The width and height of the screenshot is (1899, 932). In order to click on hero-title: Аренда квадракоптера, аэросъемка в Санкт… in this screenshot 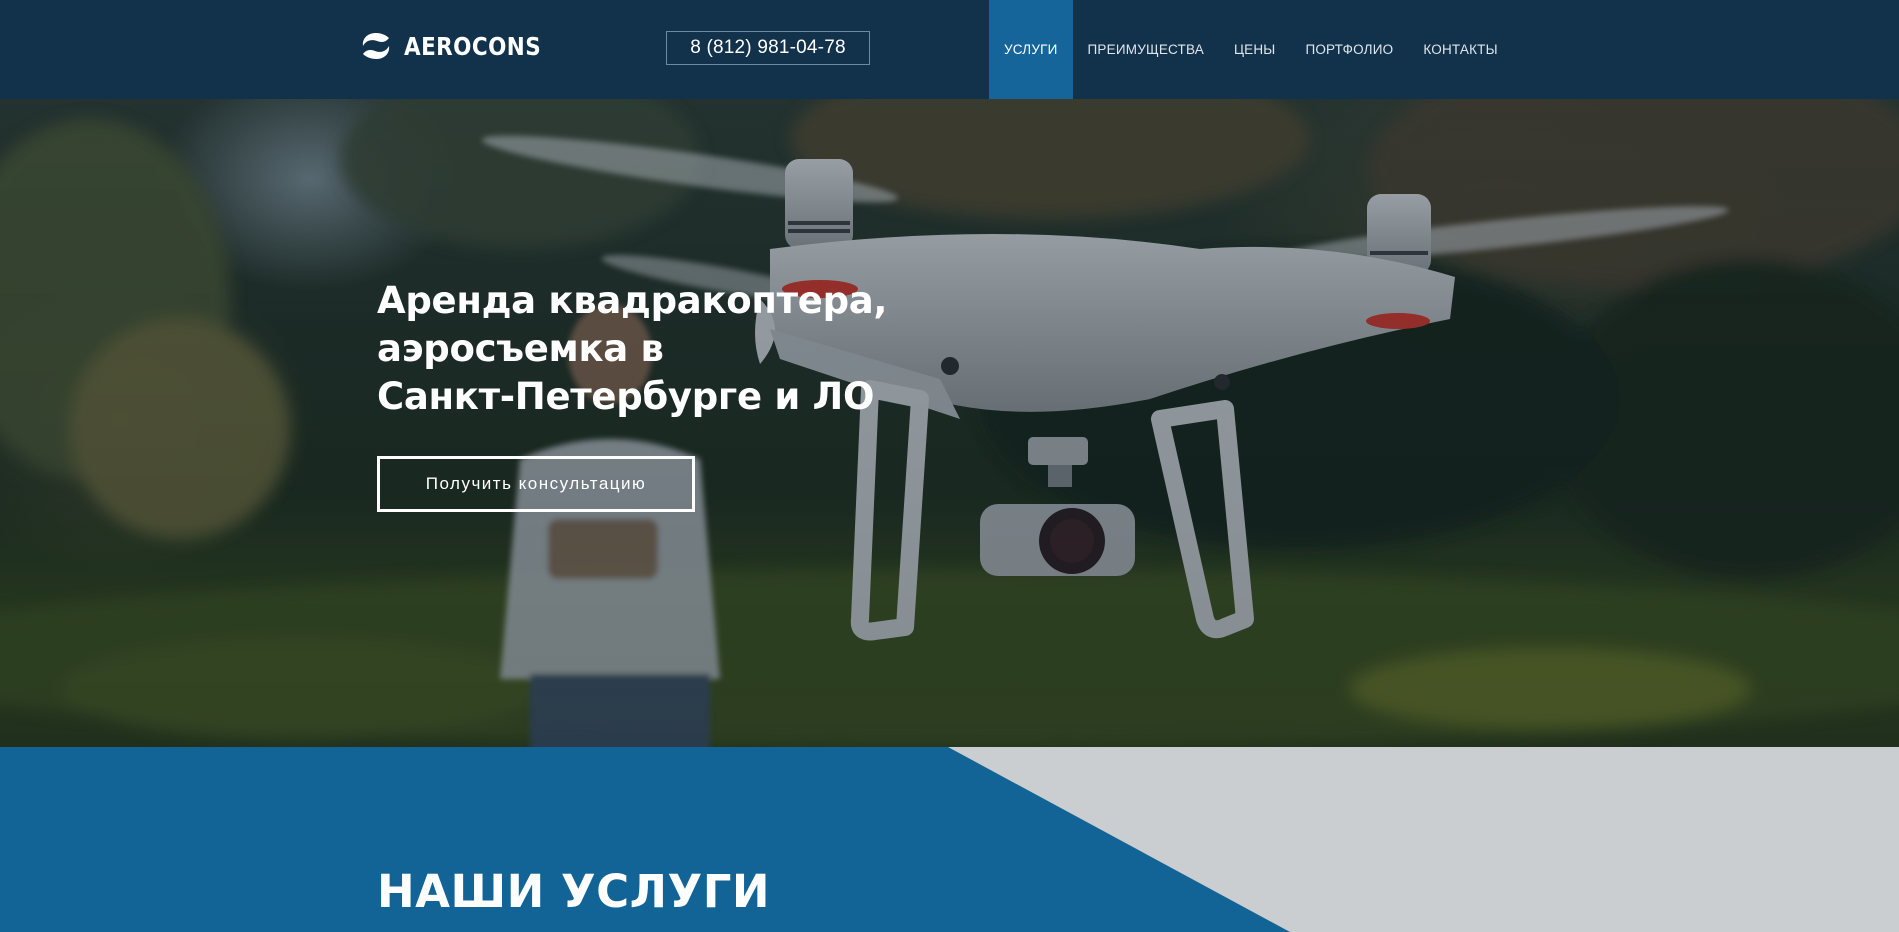, I will do `click(637, 349)`.